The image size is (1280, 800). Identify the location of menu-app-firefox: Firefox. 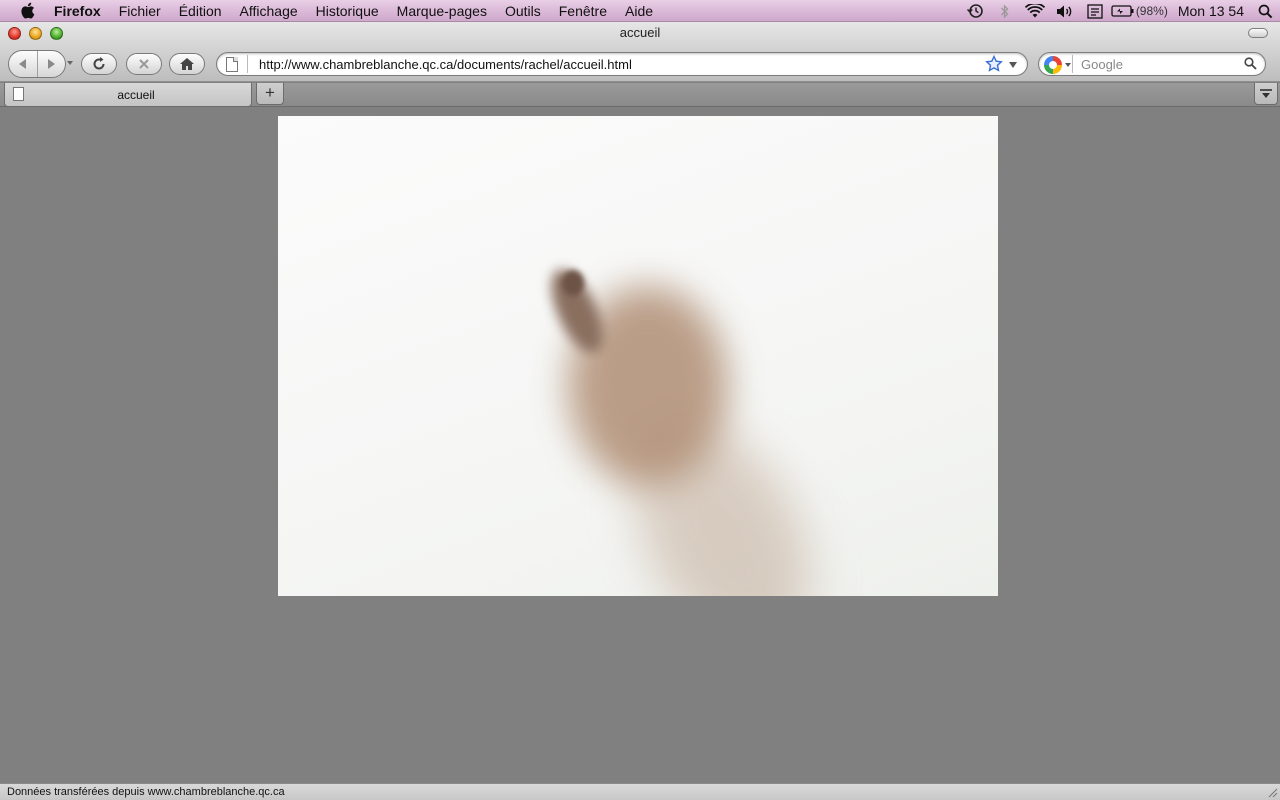
(82, 11).